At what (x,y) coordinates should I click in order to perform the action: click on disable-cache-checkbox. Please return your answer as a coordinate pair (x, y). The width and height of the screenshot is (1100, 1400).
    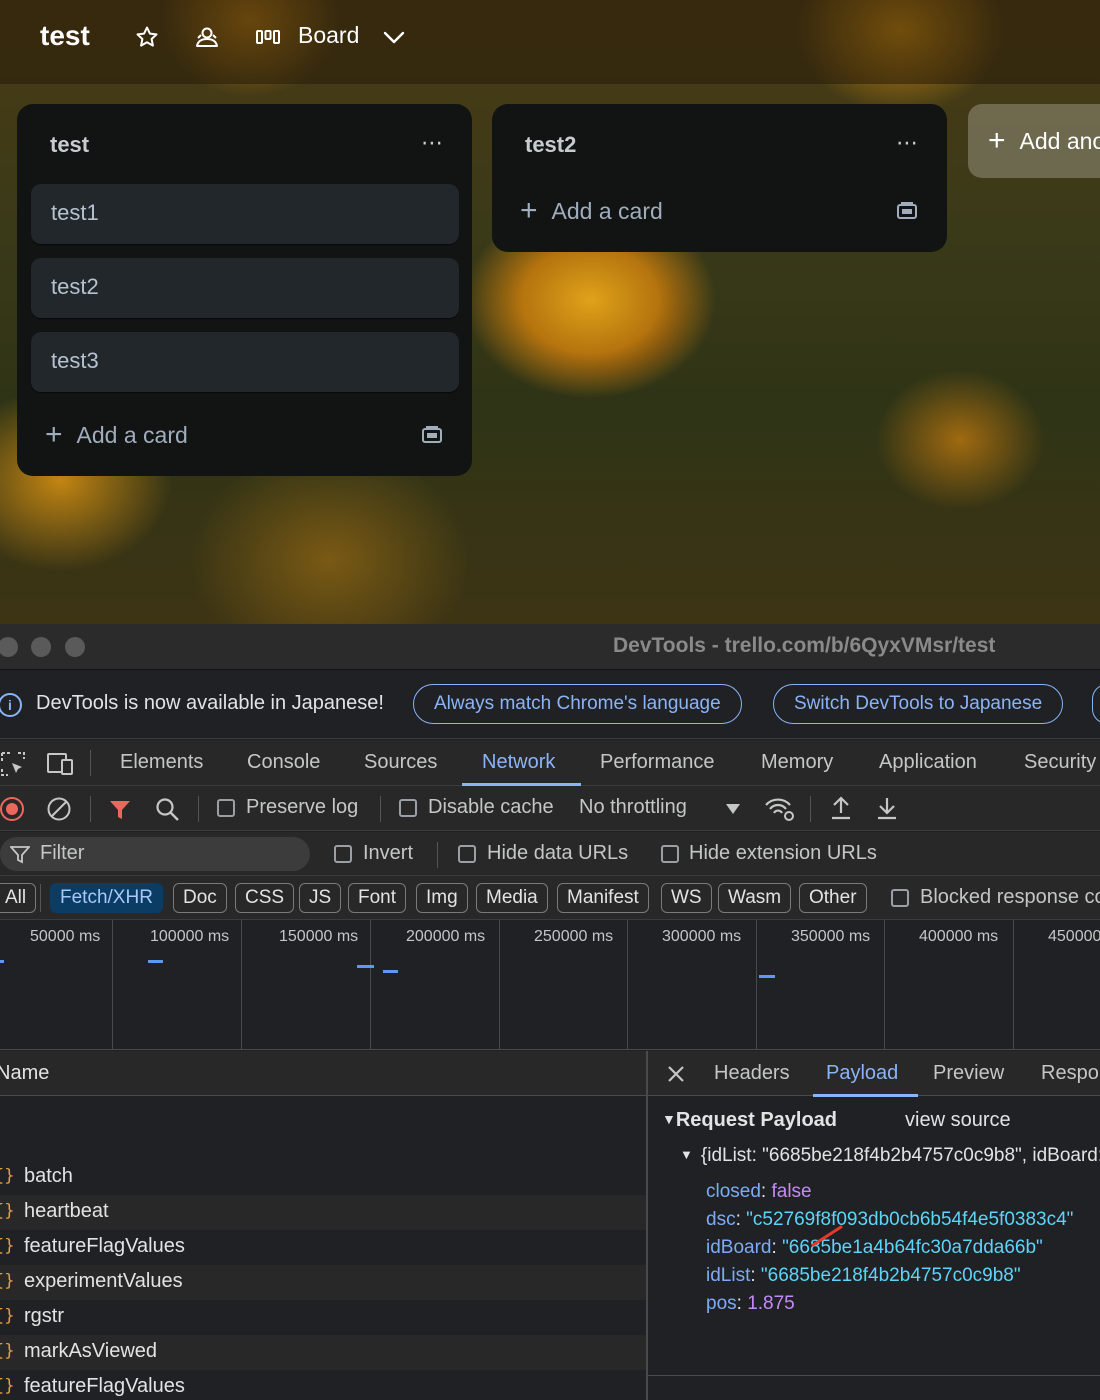
    Looking at the image, I should click on (408, 808).